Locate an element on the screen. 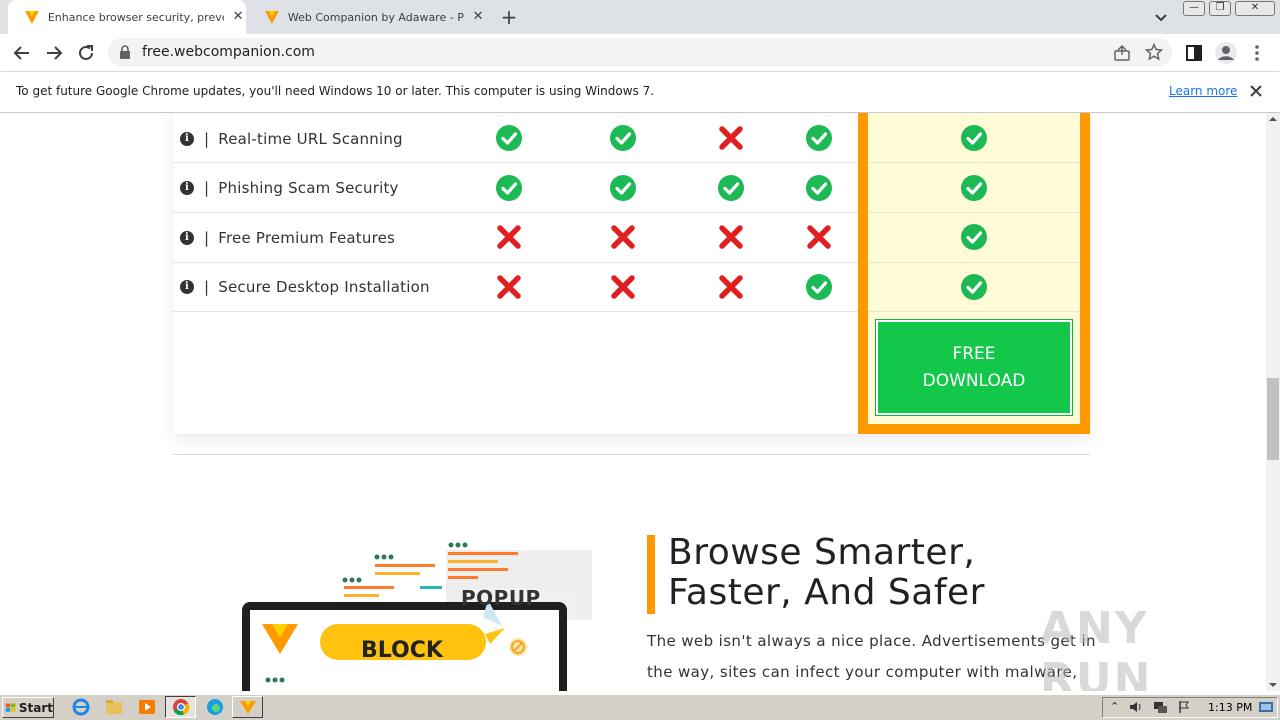 This screenshot has width=1280, height=720. action-center-flag-icon is located at coordinates (1184, 707).